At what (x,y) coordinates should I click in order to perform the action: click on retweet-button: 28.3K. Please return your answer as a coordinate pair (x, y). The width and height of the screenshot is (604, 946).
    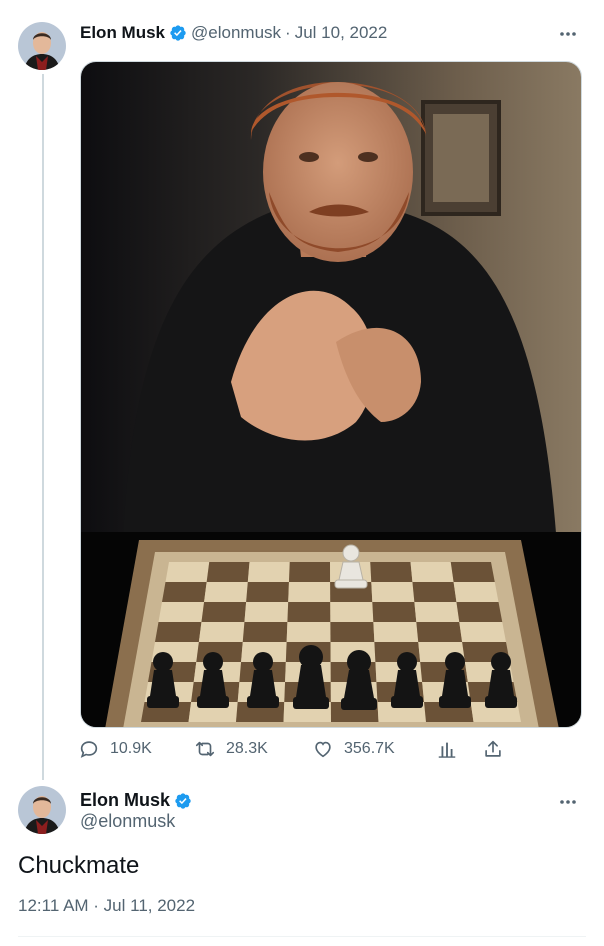
    Looking at the image, I should click on (231, 749).